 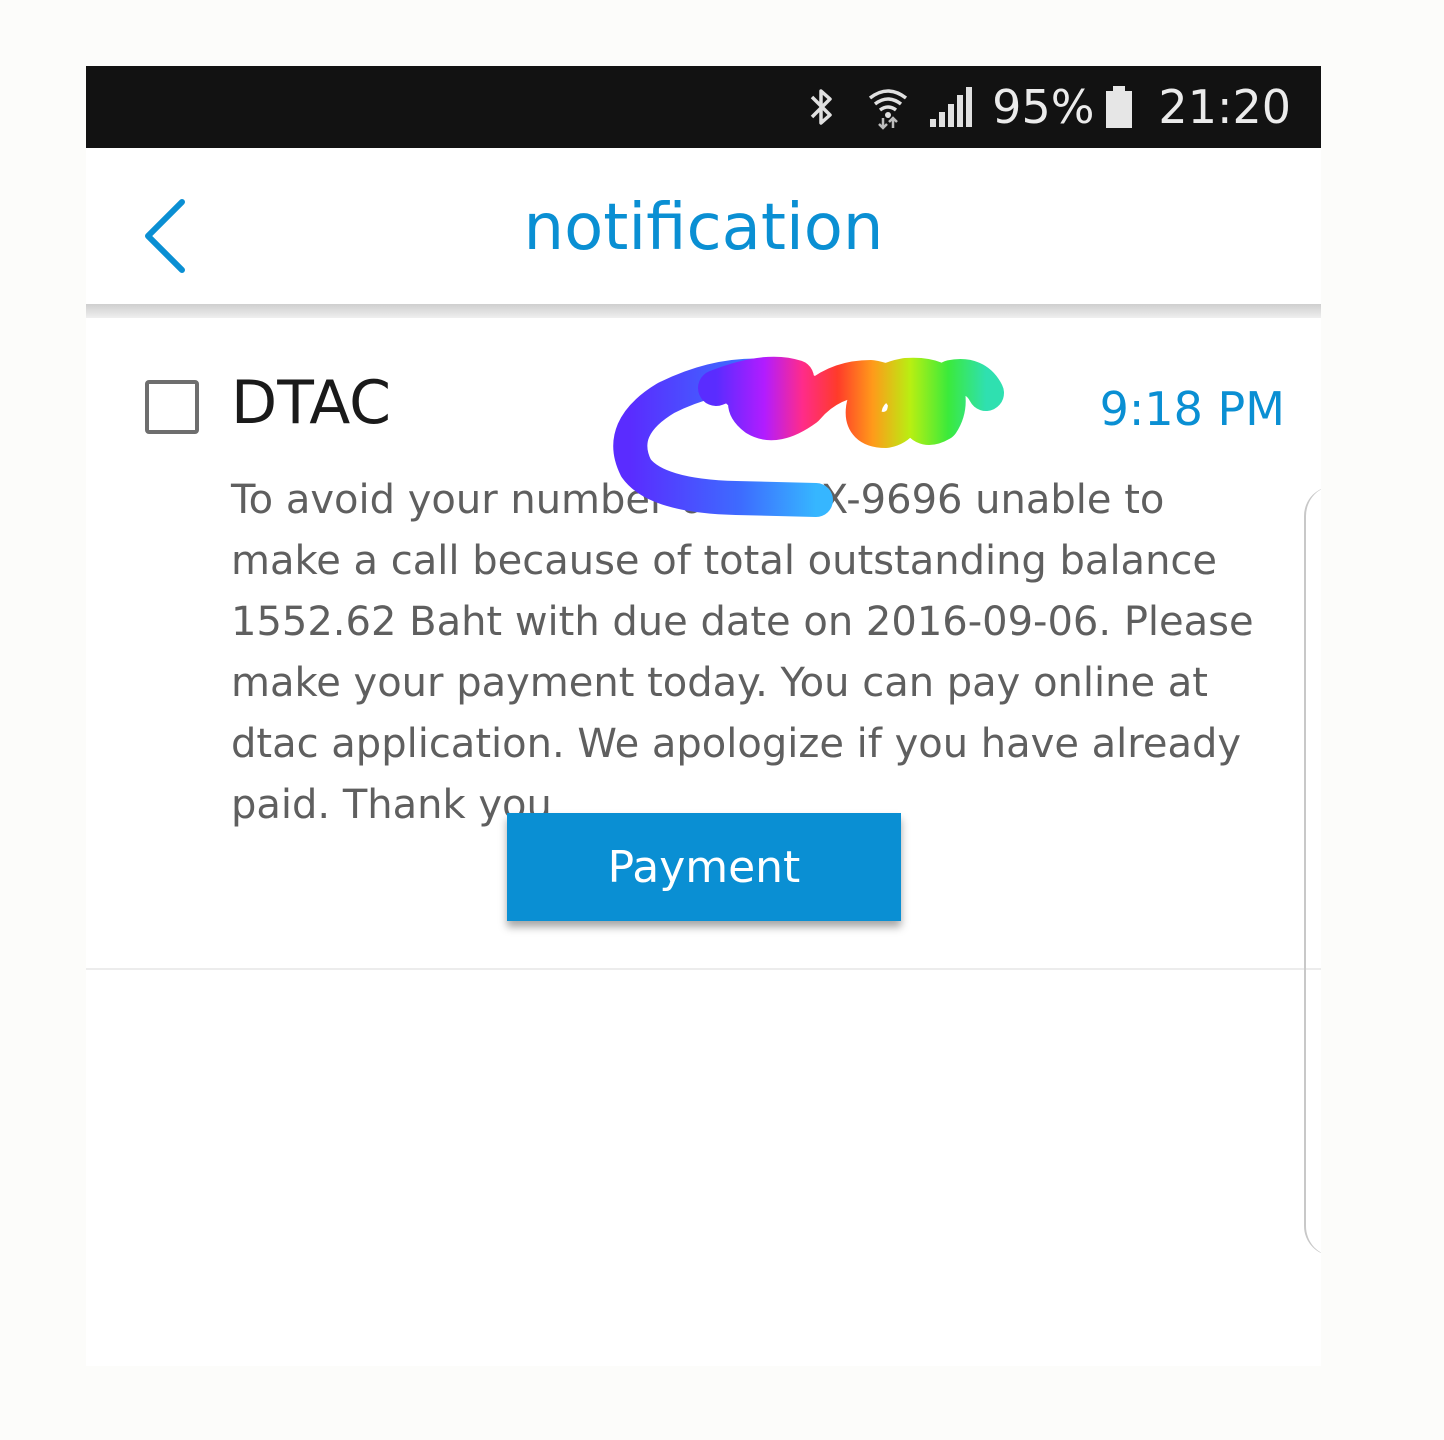 What do you see at coordinates (1312, 871) in the screenshot?
I see `overlay-panel-edge` at bounding box center [1312, 871].